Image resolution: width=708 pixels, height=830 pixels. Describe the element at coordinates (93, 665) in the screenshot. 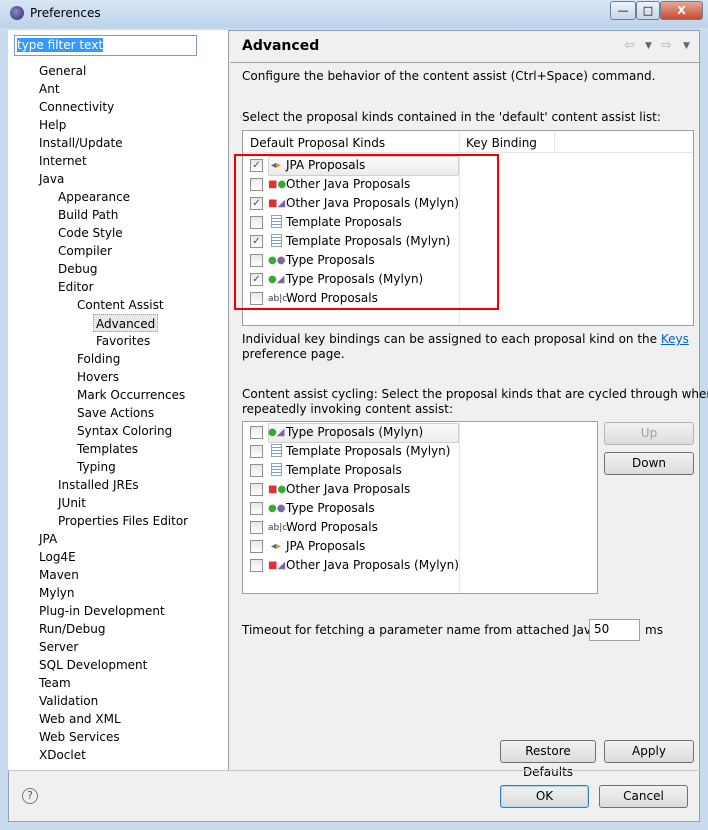

I see `tree-item-sql-development: SQL Development` at that location.